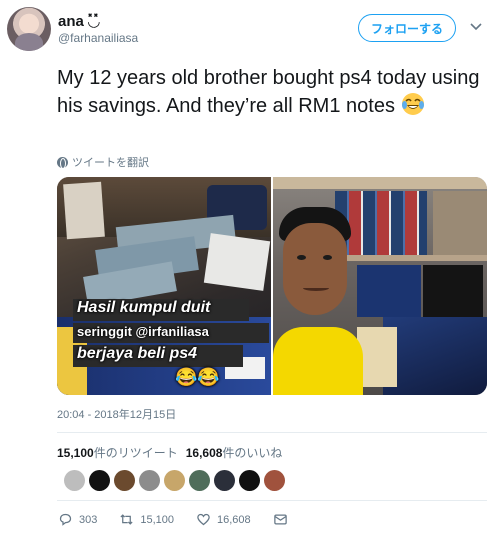  What do you see at coordinates (318, 361) in the screenshot?
I see `yellow-shirt` at bounding box center [318, 361].